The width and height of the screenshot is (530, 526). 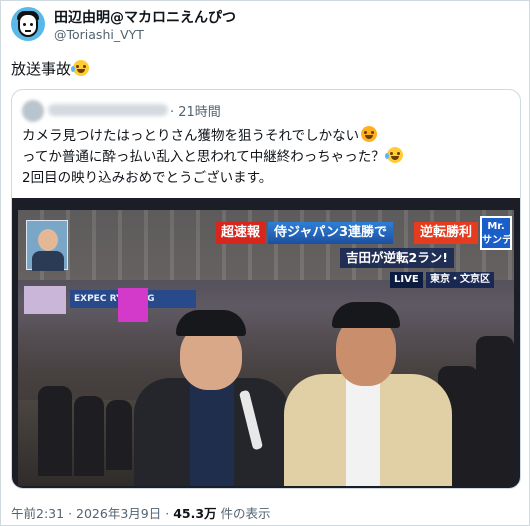 I want to click on program-logo: Mr. サンデ, so click(x=496, y=233).